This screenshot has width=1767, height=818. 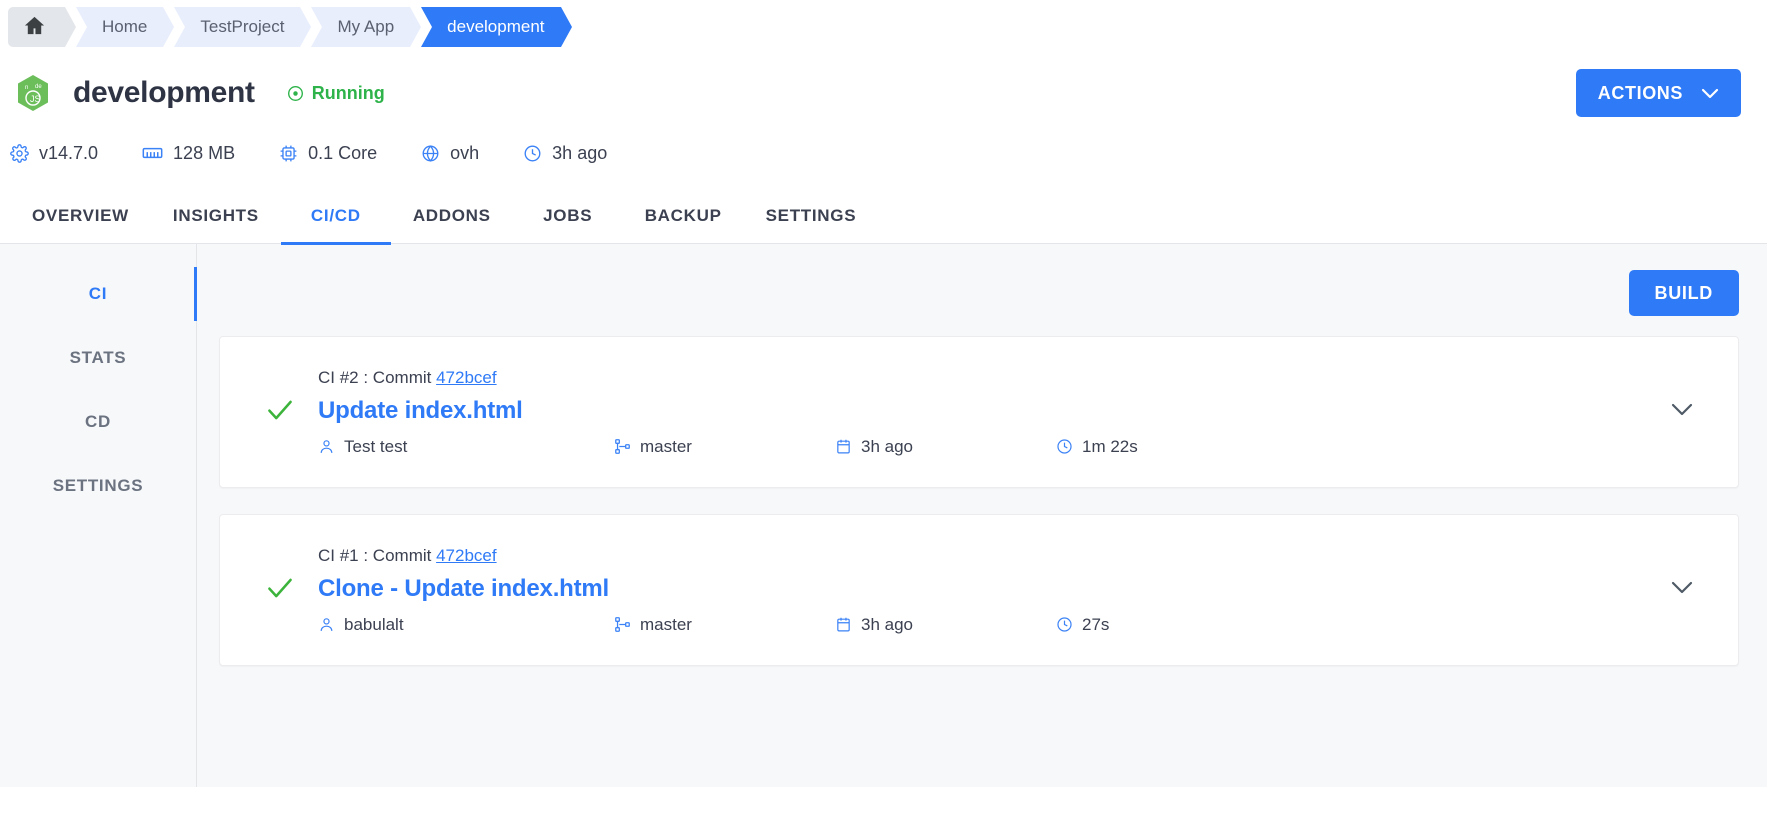 I want to click on pipeline-author-label: babulalt, so click(x=374, y=624).